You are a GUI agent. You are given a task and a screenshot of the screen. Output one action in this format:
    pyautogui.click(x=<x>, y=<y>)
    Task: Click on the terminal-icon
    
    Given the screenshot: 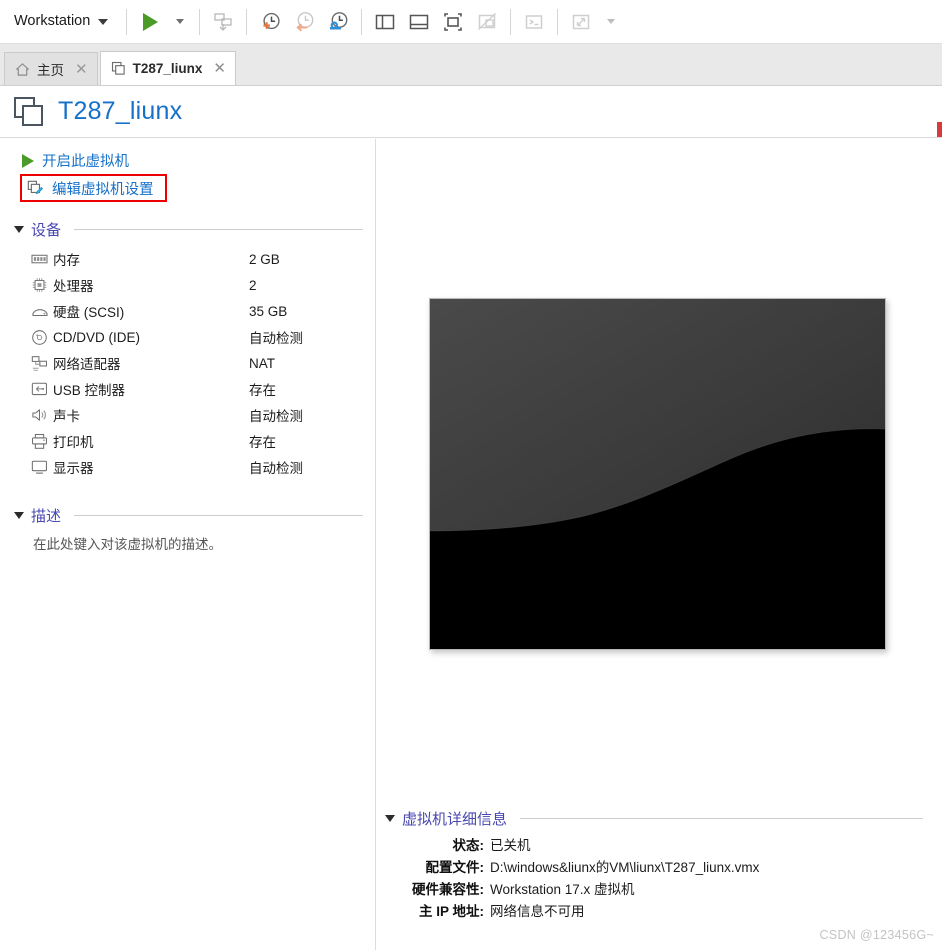 What is the action you would take?
    pyautogui.click(x=534, y=21)
    